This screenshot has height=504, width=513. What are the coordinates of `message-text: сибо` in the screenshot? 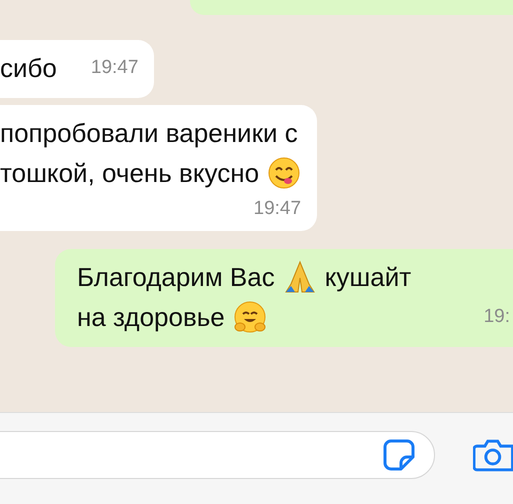 It's located at (28, 68).